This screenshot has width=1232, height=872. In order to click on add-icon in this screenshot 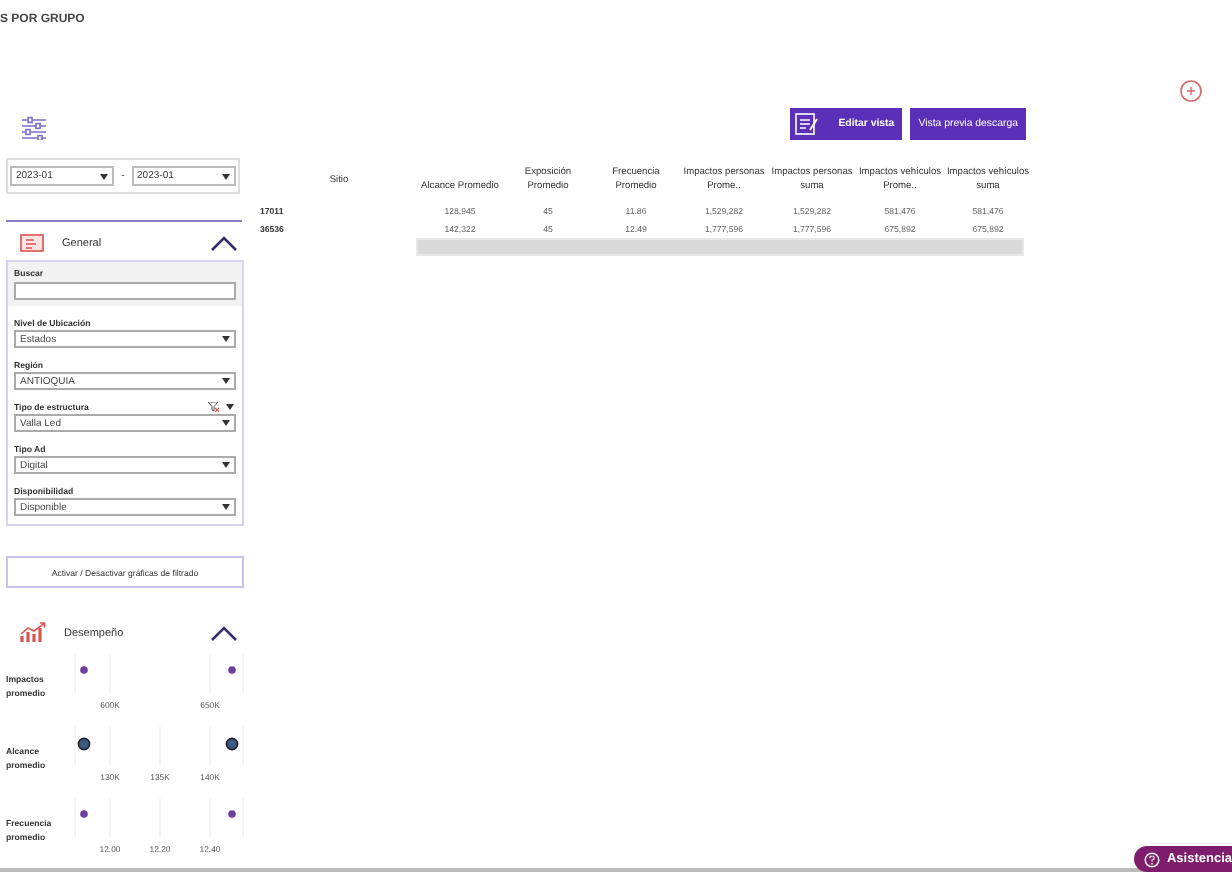, I will do `click(1191, 91)`.